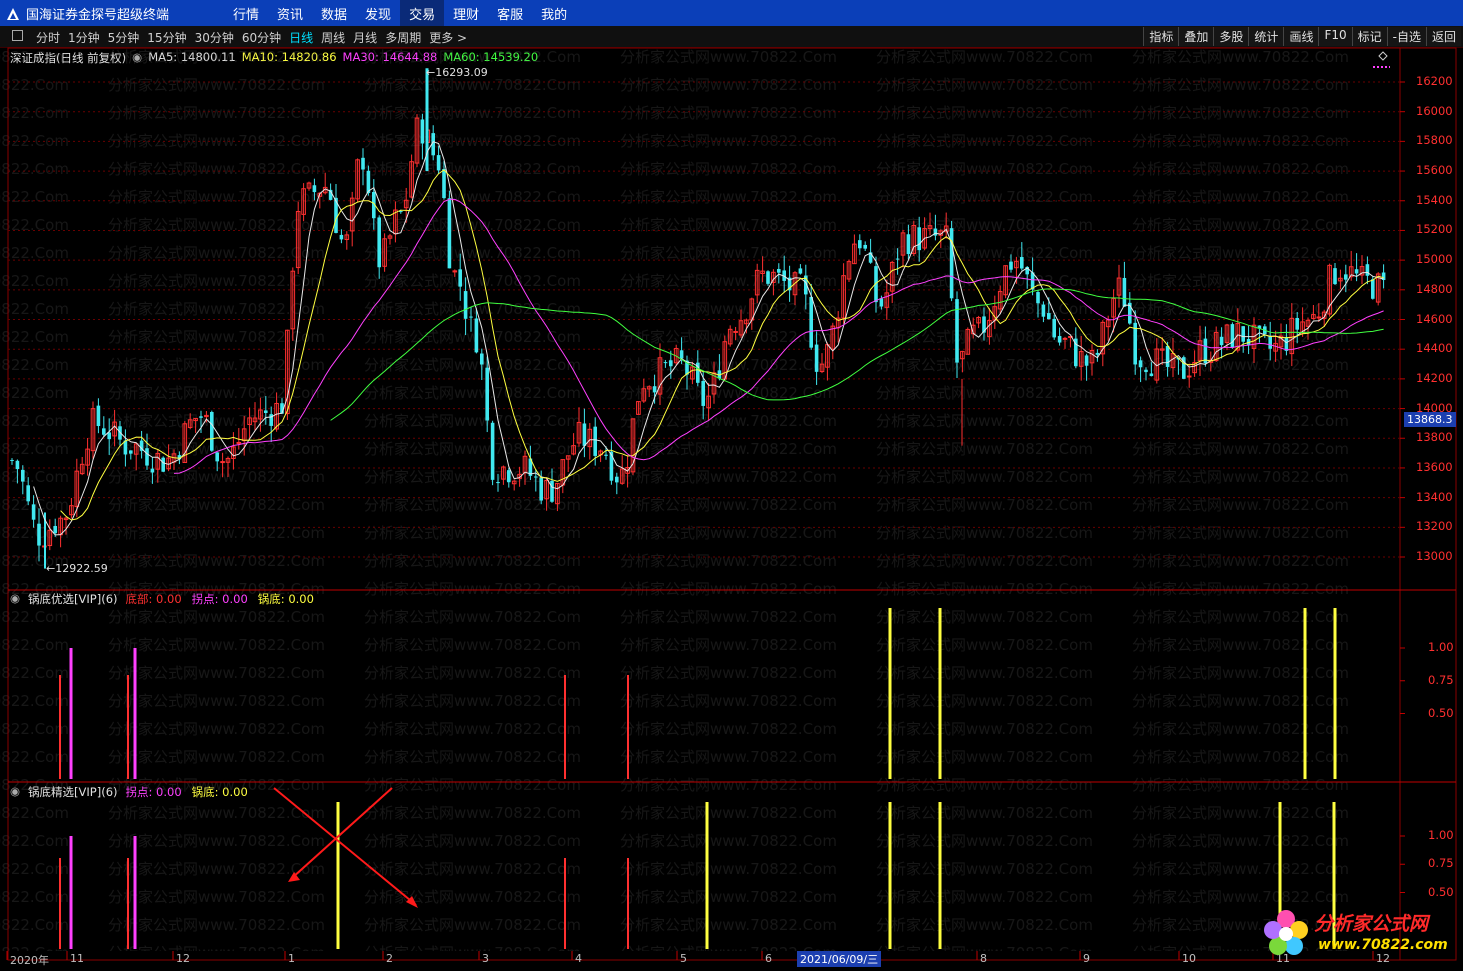 Image resolution: width=1463 pixels, height=971 pixels. Describe the element at coordinates (461, 72) in the screenshot. I see `max-price-value: 16293.09` at that location.